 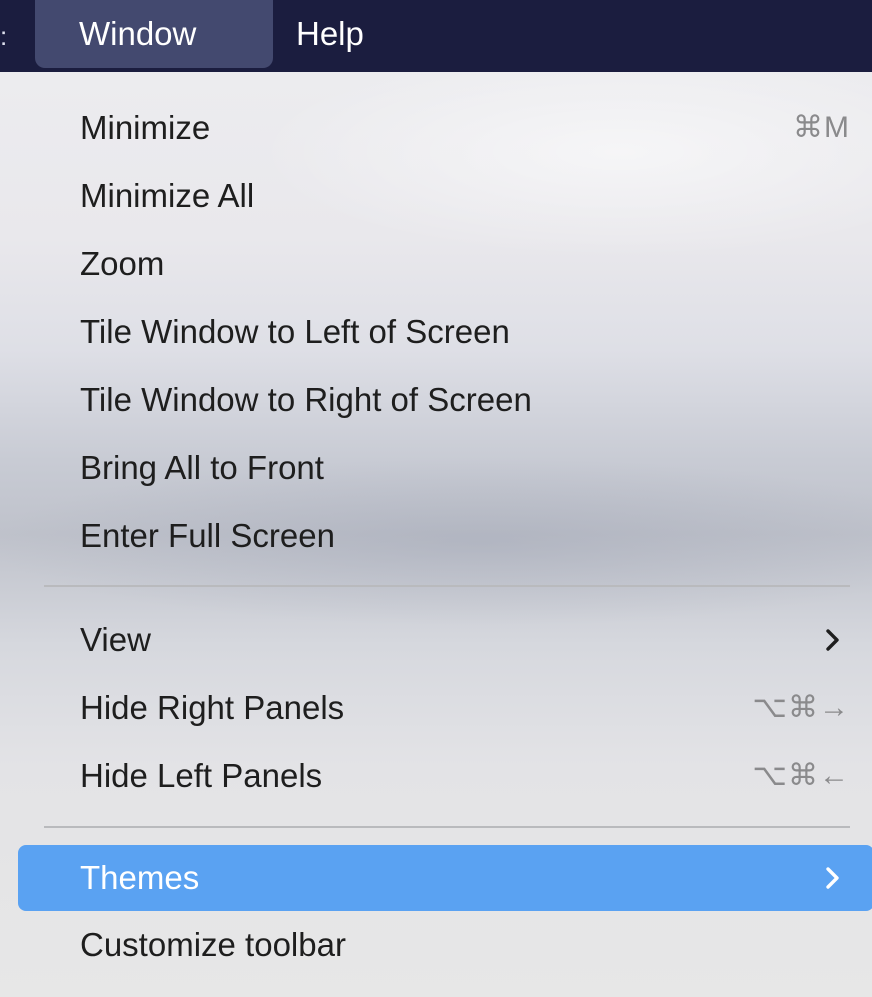 I want to click on menu-item-minimize: Minimize ⌘M, so click(x=436, y=128).